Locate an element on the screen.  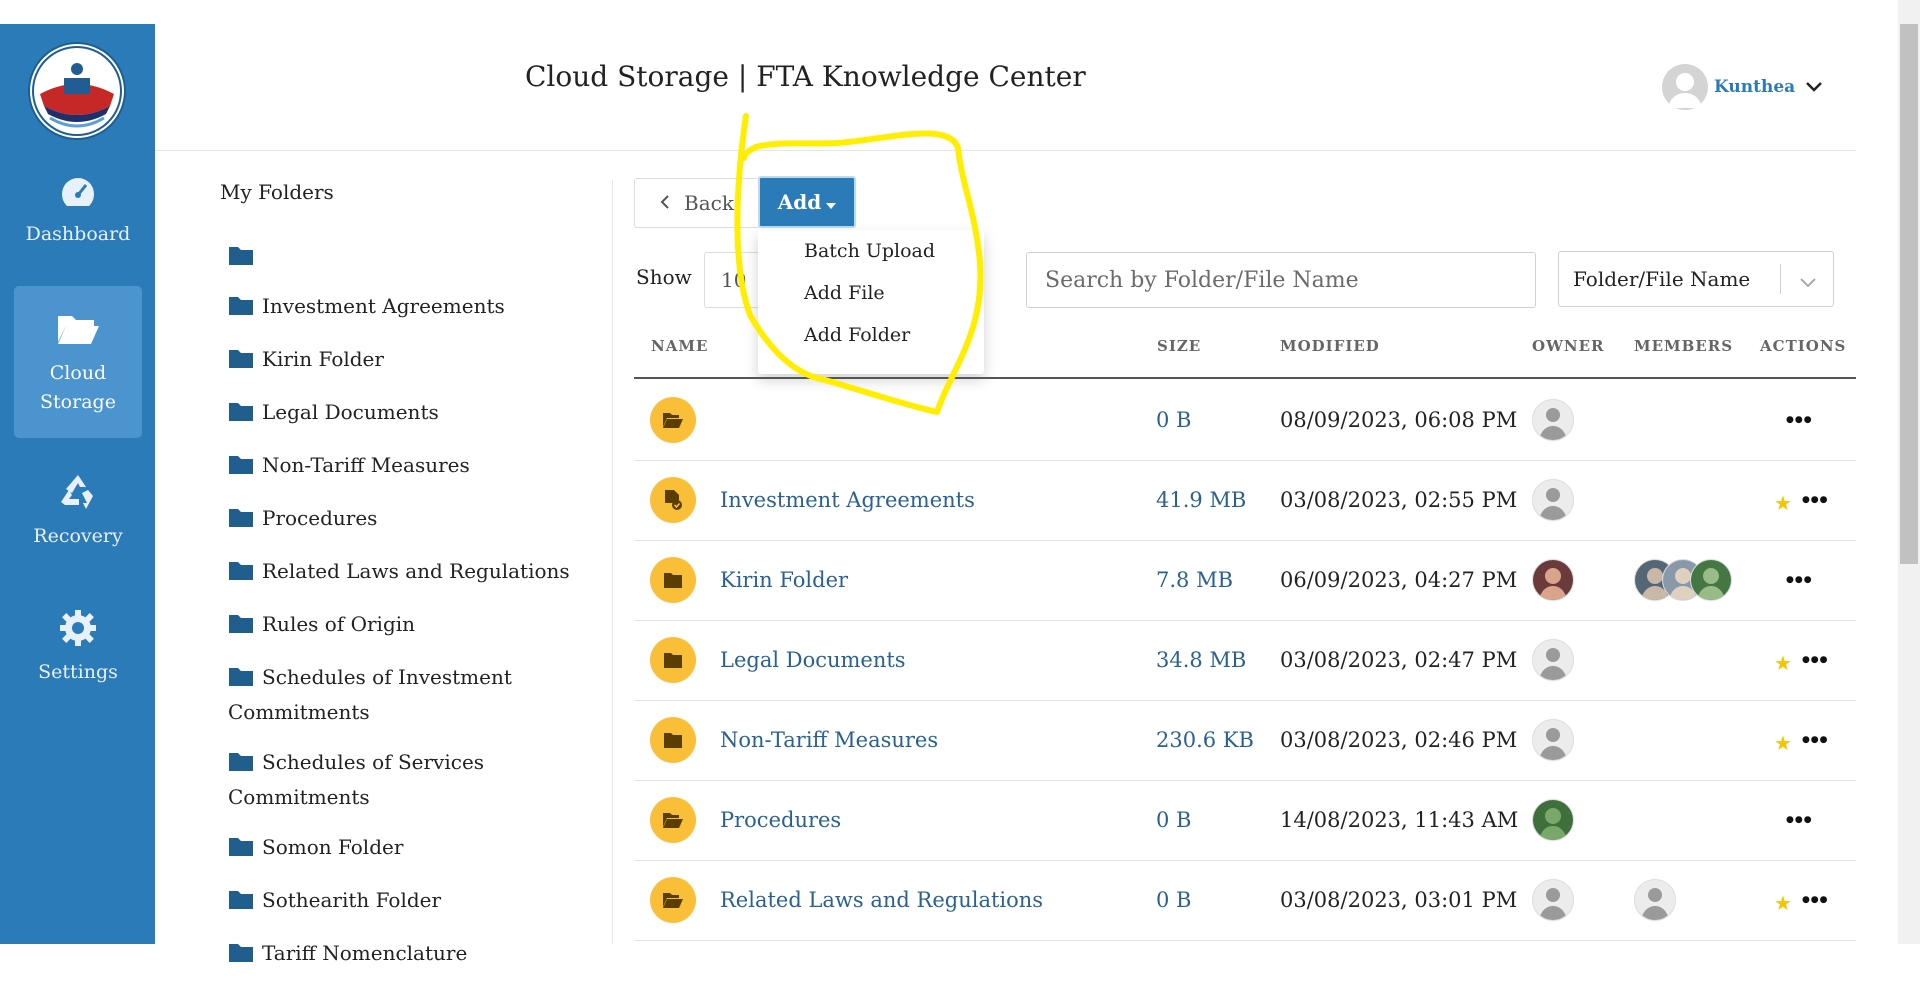
scrollbar-thumb is located at coordinates (1909, 294).